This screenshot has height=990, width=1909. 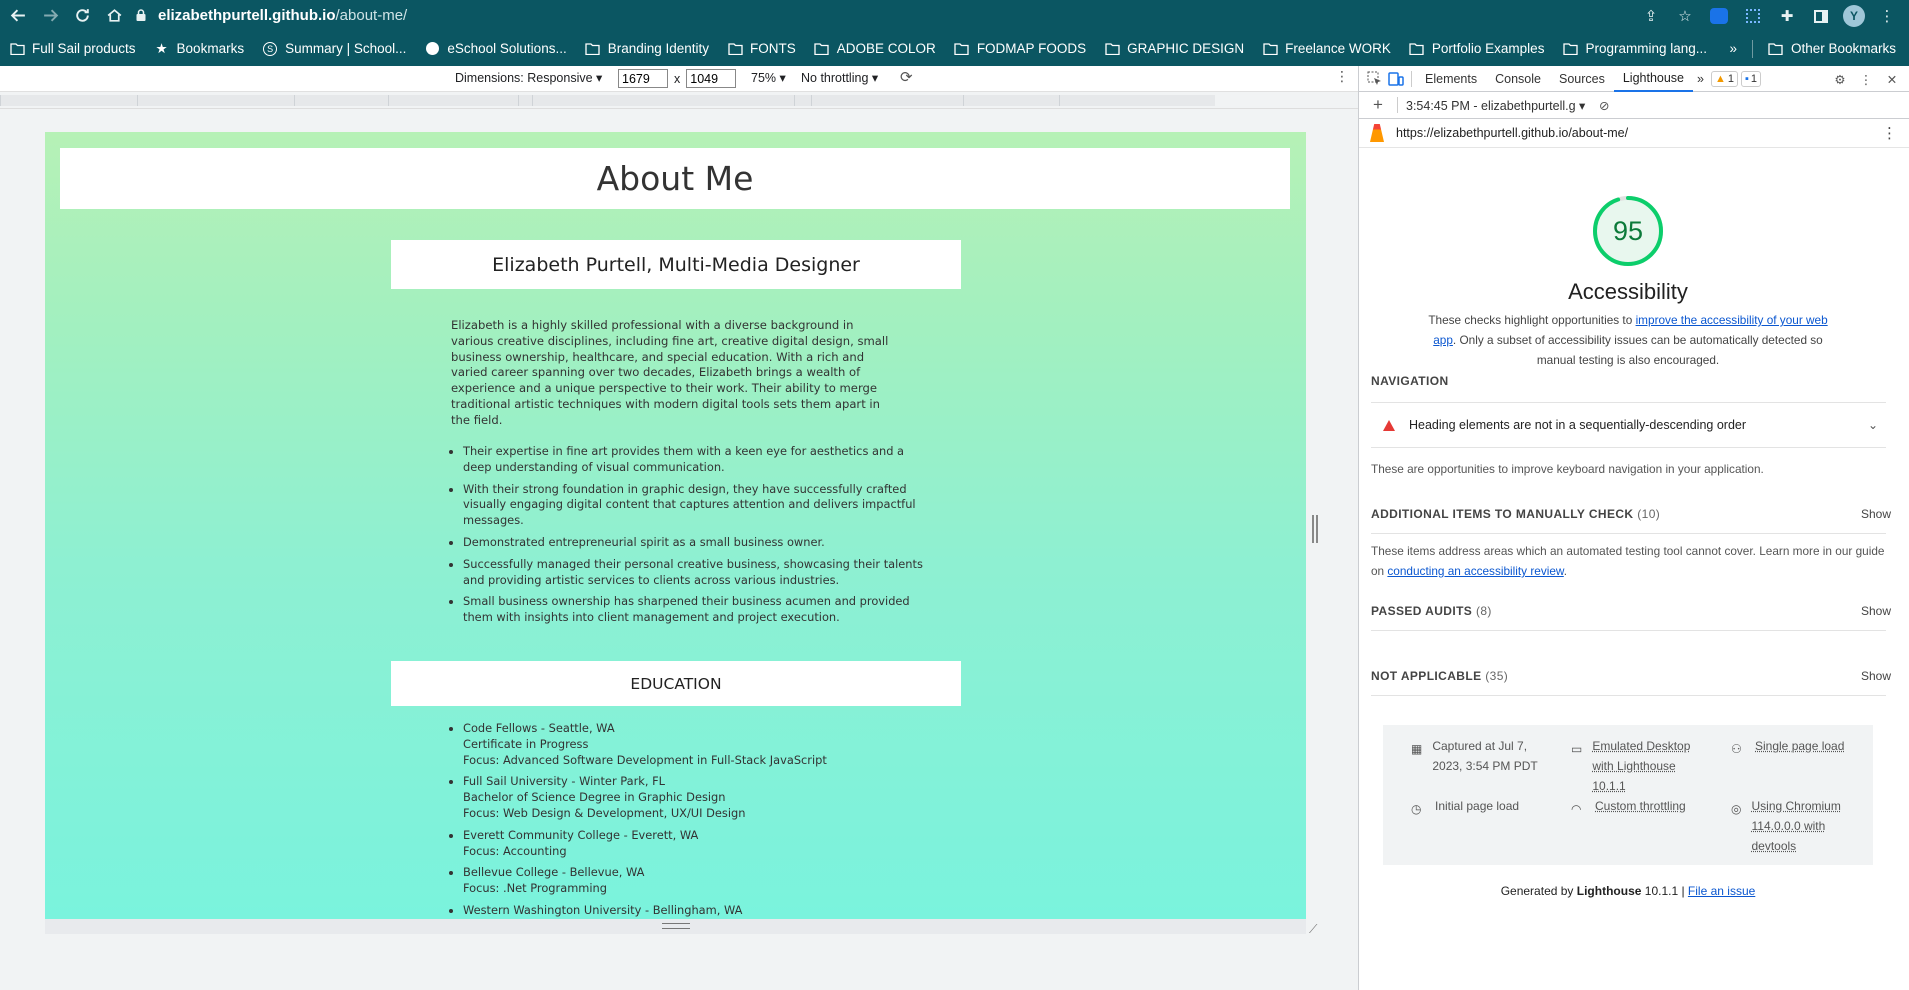 What do you see at coordinates (1396, 79) in the screenshot?
I see `device-toggle-icon` at bounding box center [1396, 79].